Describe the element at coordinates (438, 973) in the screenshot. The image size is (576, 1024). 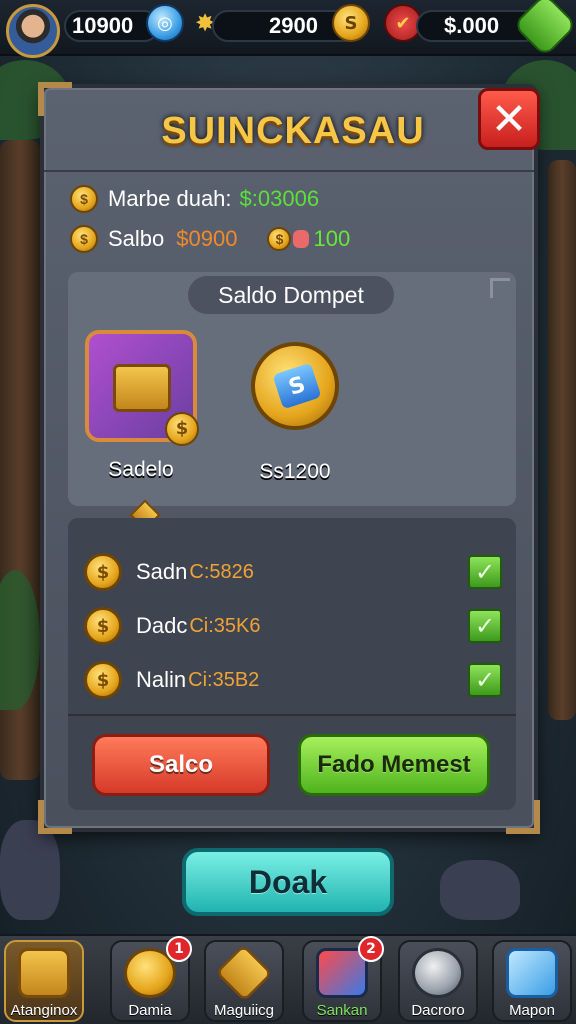
I see `orb-icon` at that location.